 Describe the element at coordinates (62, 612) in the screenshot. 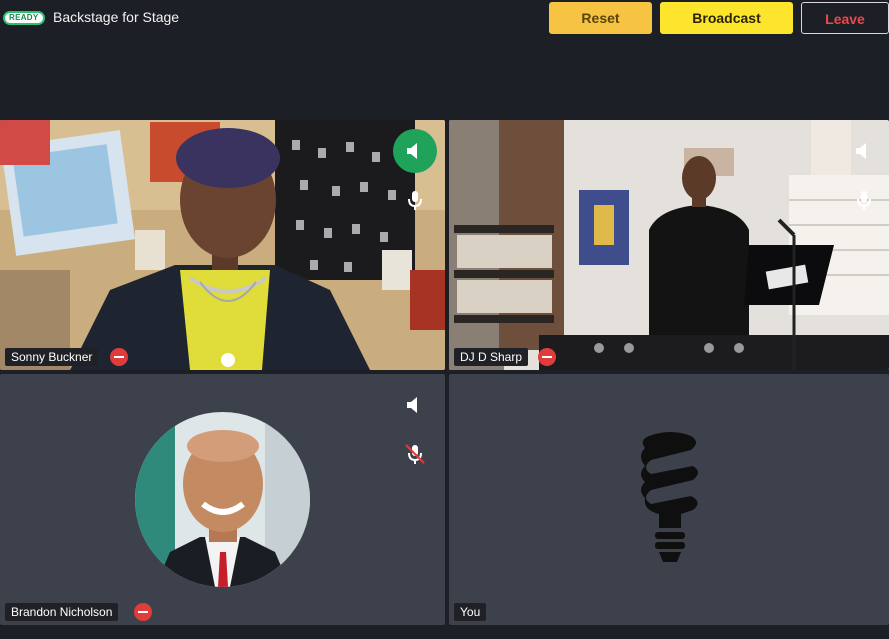

I see `participant-name-label: Brandon Nicholson` at that location.